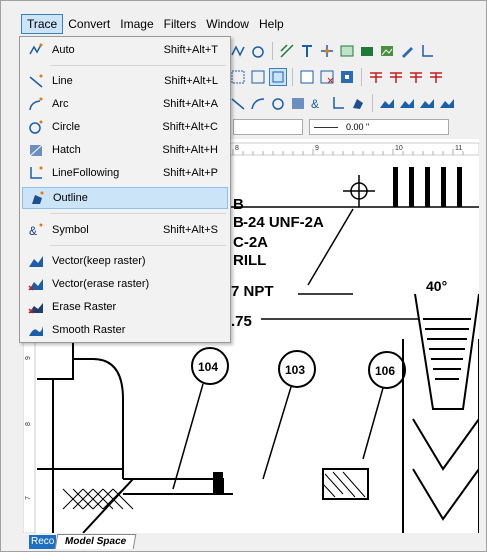  Describe the element at coordinates (436, 286) in the screenshot. I see `drawing-text-40deg: 40°` at that location.